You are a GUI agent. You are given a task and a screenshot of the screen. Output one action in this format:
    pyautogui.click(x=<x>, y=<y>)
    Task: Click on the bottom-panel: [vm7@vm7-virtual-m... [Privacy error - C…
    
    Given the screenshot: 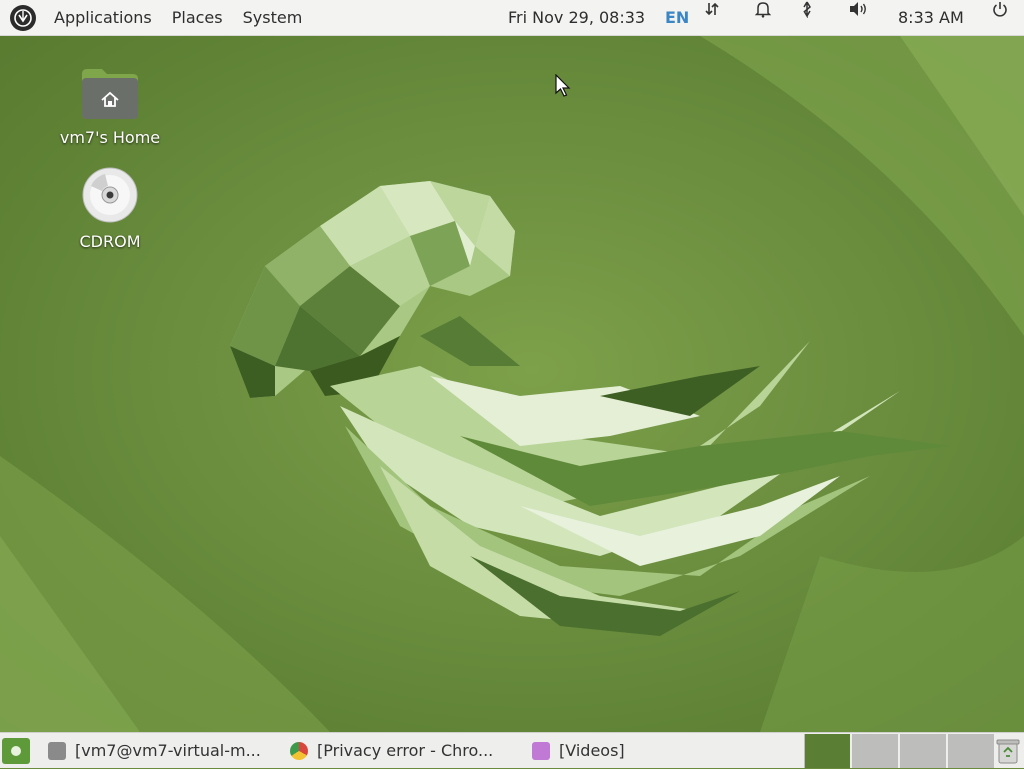 What is the action you would take?
    pyautogui.click(x=512, y=750)
    